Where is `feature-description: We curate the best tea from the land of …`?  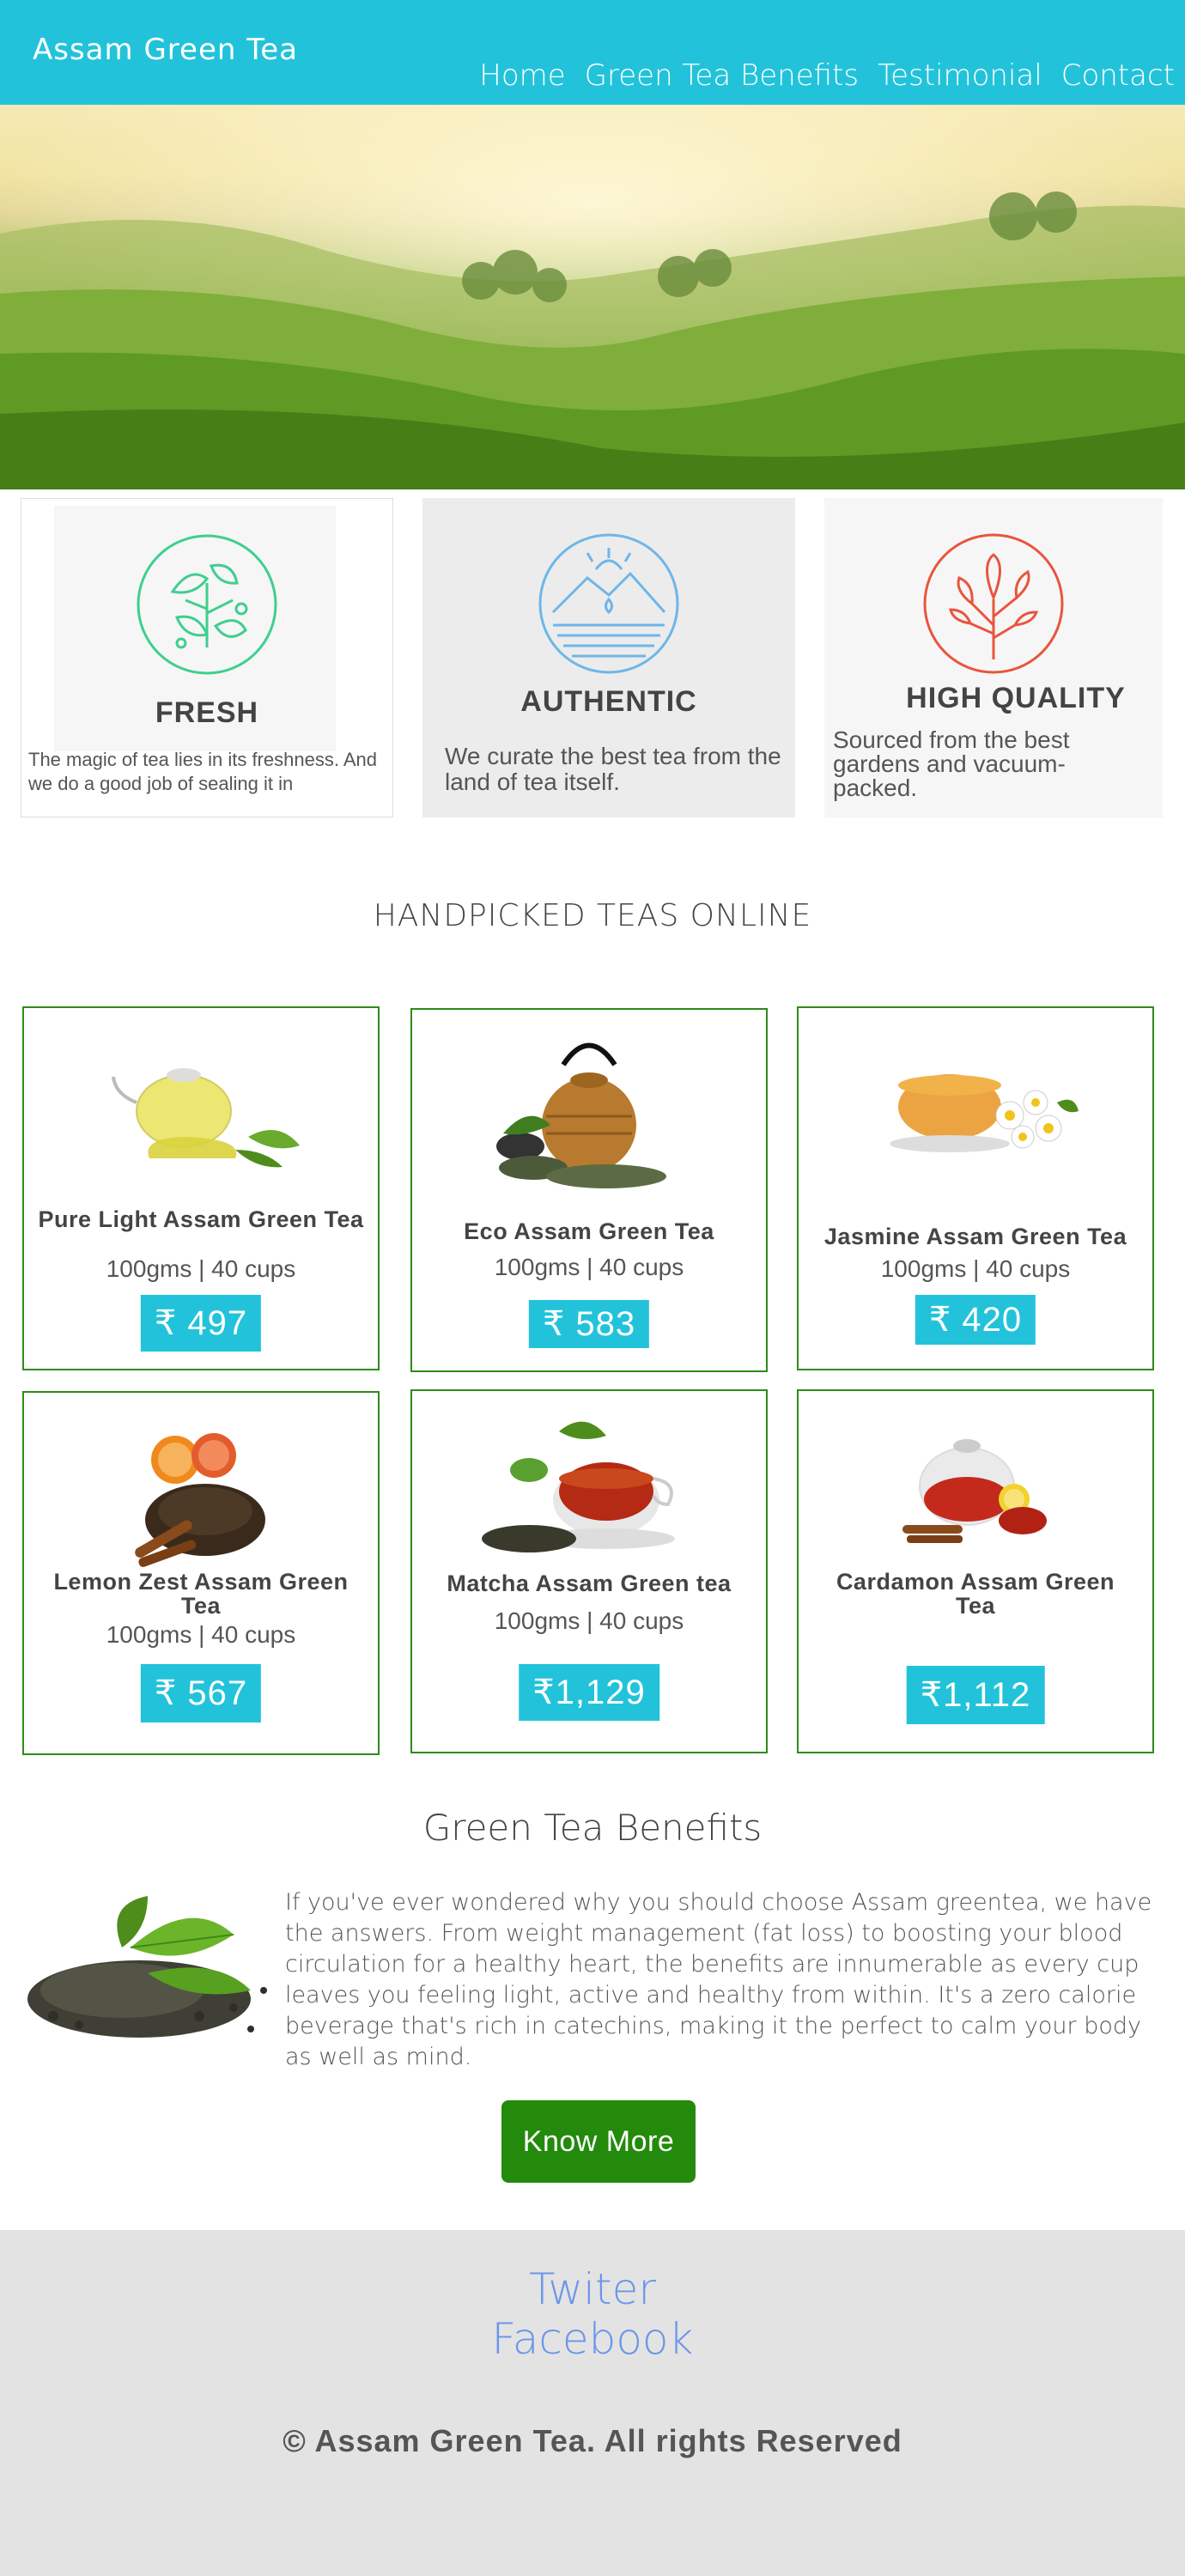
feature-description: We curate the best tea from the land of … is located at coordinates (613, 769).